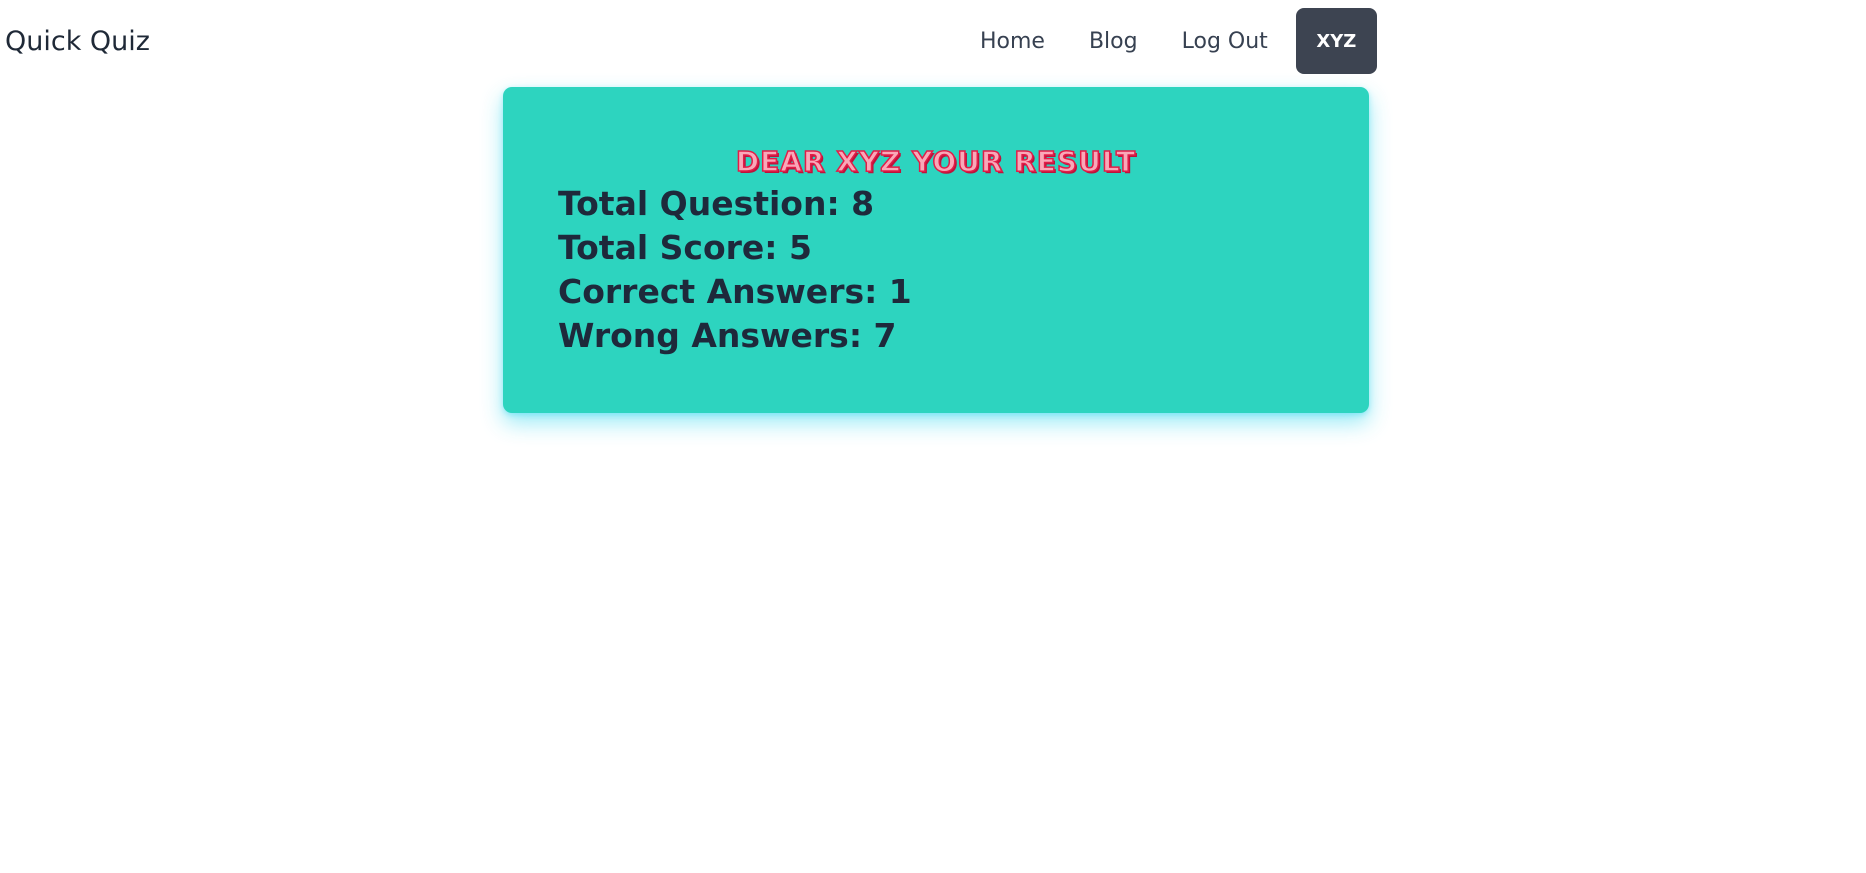 Image resolution: width=1866 pixels, height=873 pixels. Describe the element at coordinates (716, 203) in the screenshot. I see `total-question-stat: Total Question: 8` at that location.